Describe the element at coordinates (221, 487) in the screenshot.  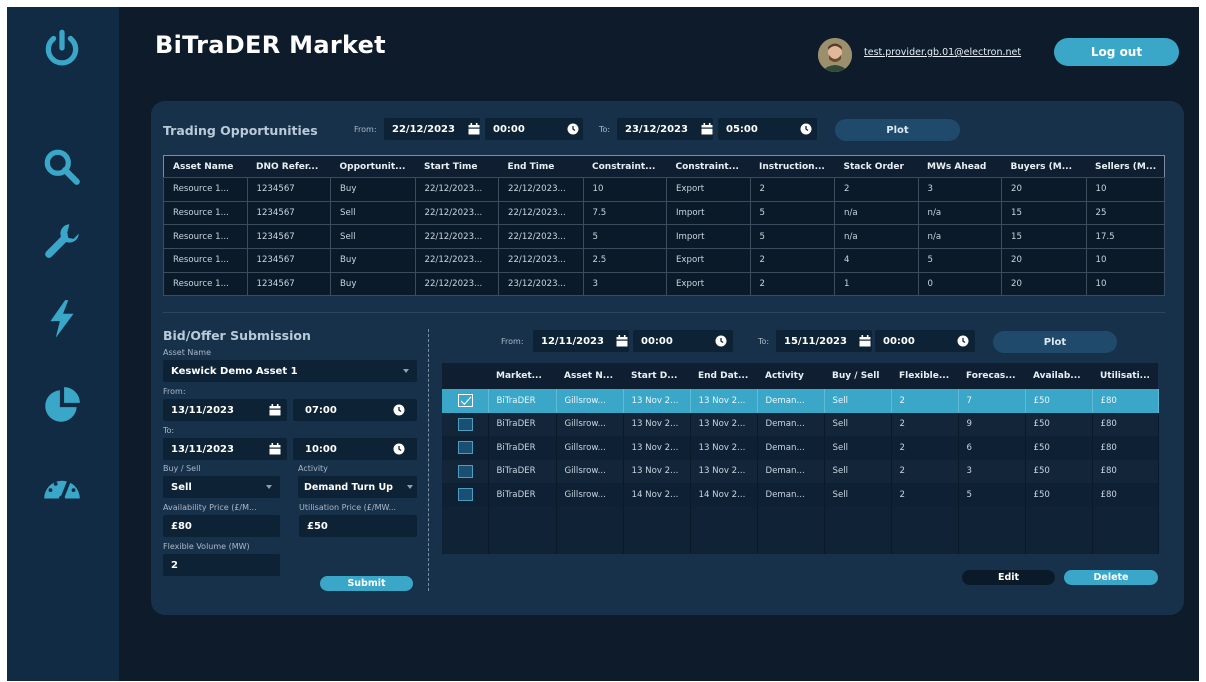
I see `buy-sell-select: Sell` at that location.